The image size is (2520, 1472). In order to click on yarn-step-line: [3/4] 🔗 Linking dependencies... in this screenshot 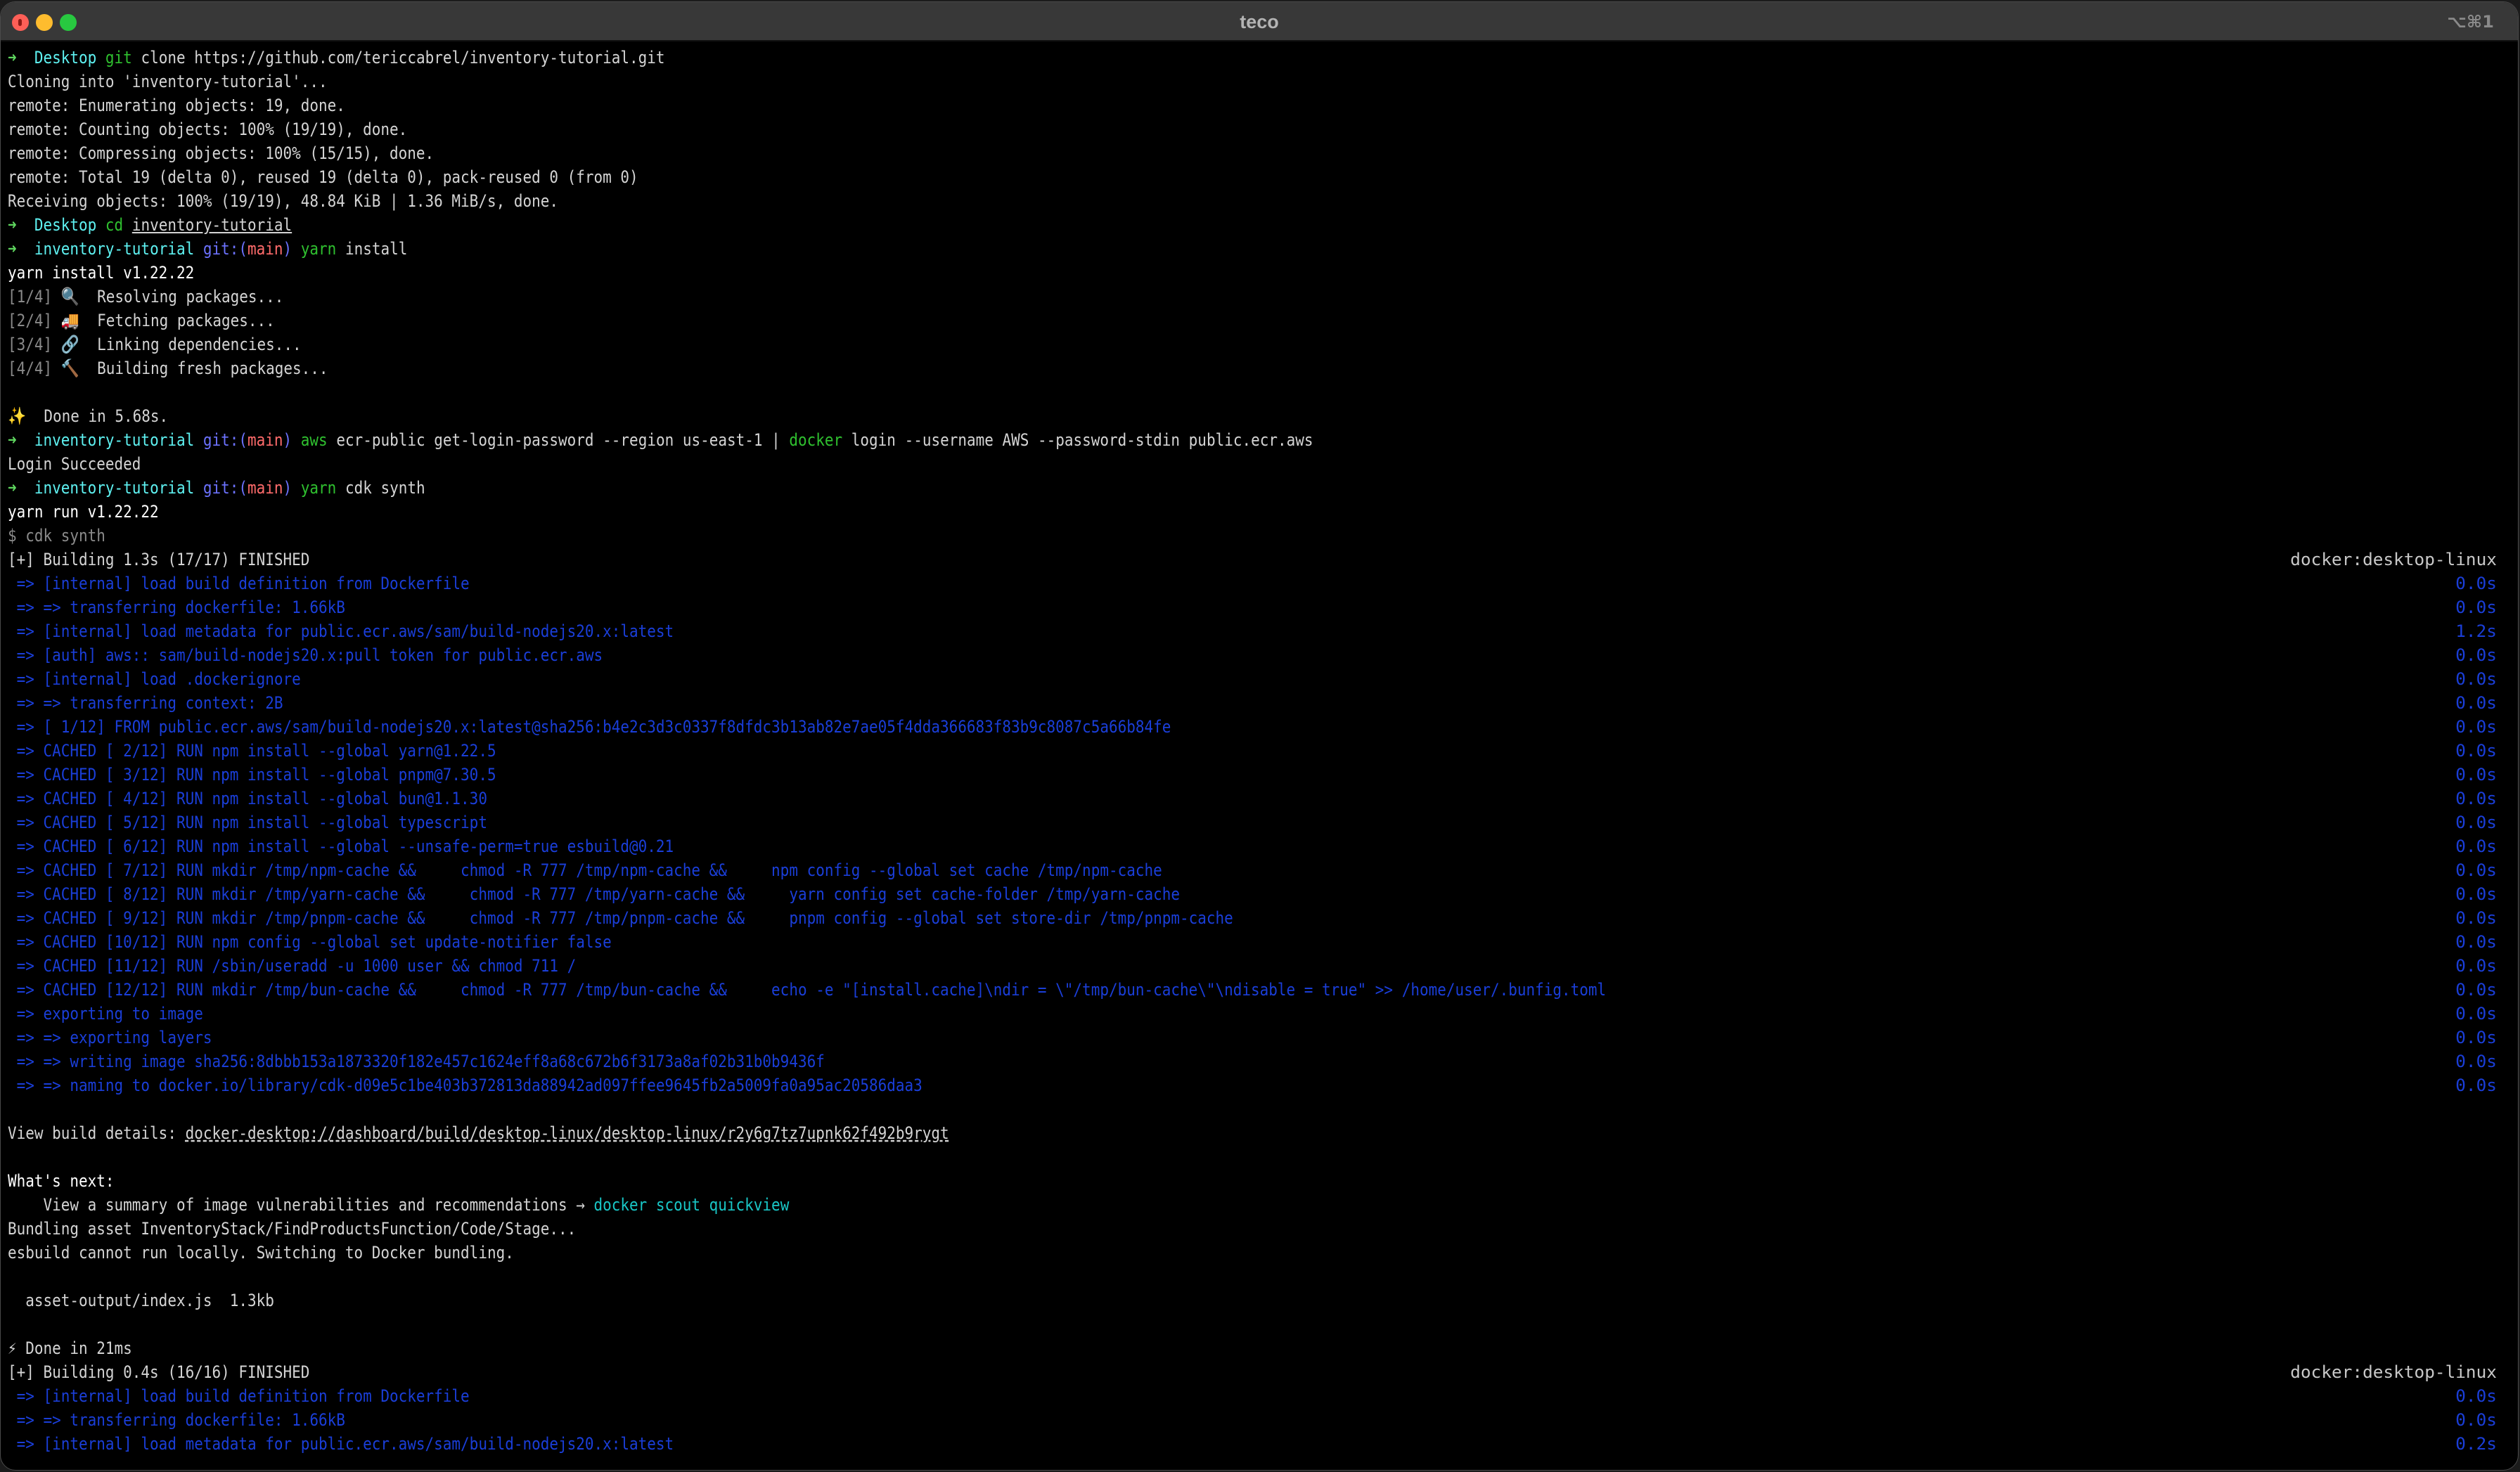, I will do `click(1260, 344)`.